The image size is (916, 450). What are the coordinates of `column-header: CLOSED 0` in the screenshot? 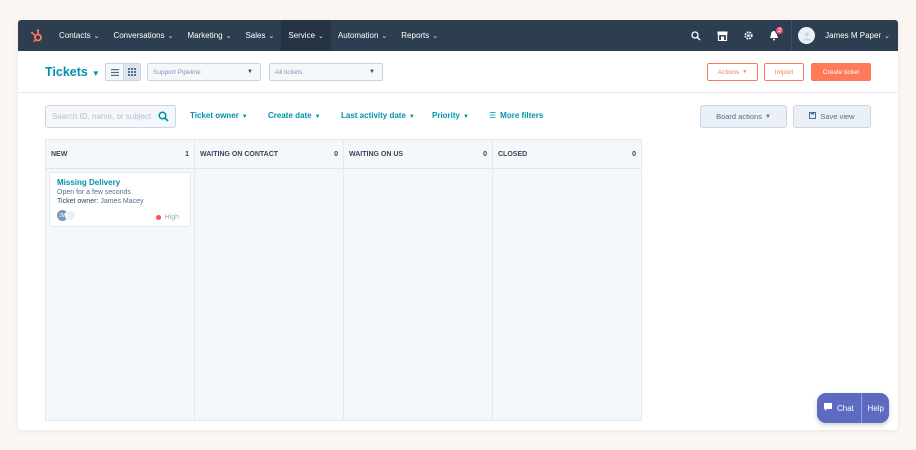 It's located at (567, 154).